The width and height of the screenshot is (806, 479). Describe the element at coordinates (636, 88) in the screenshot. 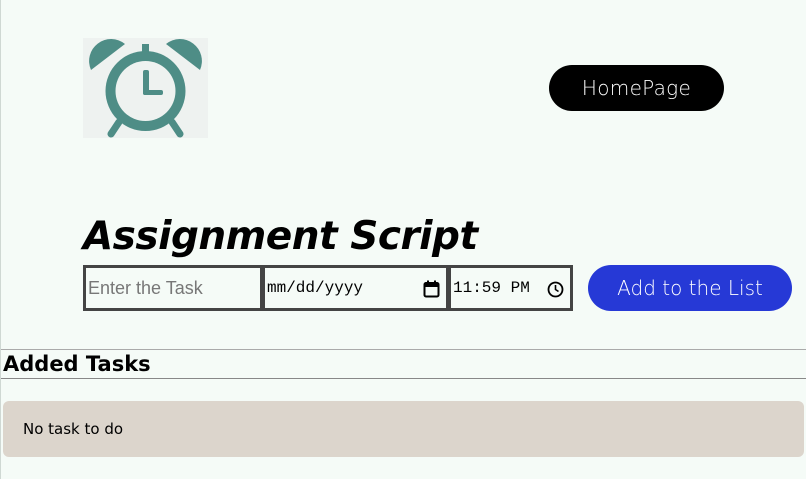

I see `homepage-button: HomePage` at that location.